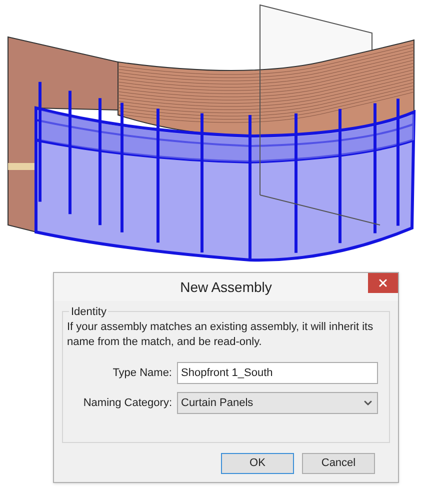 The height and width of the screenshot is (501, 423). Describe the element at coordinates (277, 403) in the screenshot. I see `category-dropdown: Curtain Panels` at that location.